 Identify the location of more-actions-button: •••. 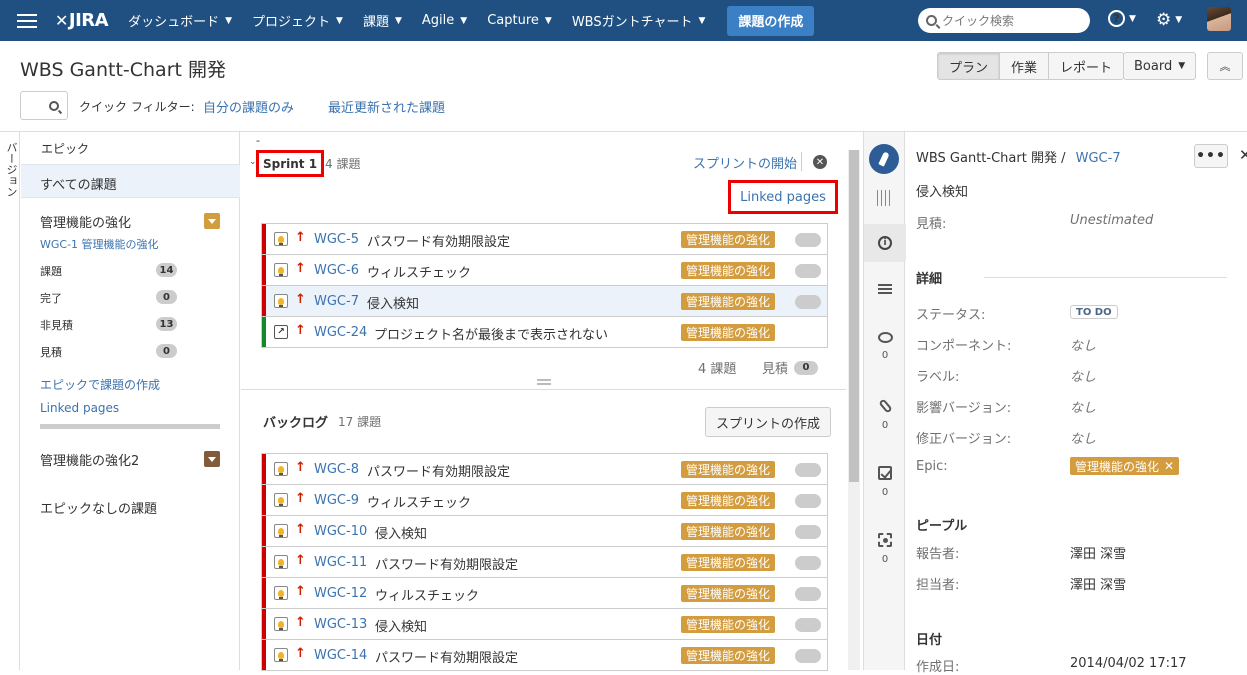
(1211, 156).